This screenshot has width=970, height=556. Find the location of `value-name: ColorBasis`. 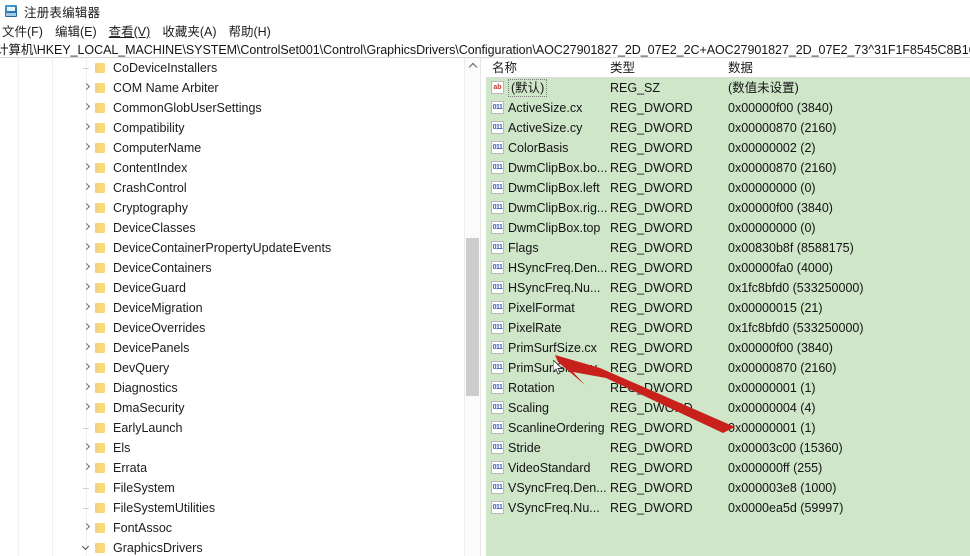

value-name: ColorBasis is located at coordinates (538, 148).